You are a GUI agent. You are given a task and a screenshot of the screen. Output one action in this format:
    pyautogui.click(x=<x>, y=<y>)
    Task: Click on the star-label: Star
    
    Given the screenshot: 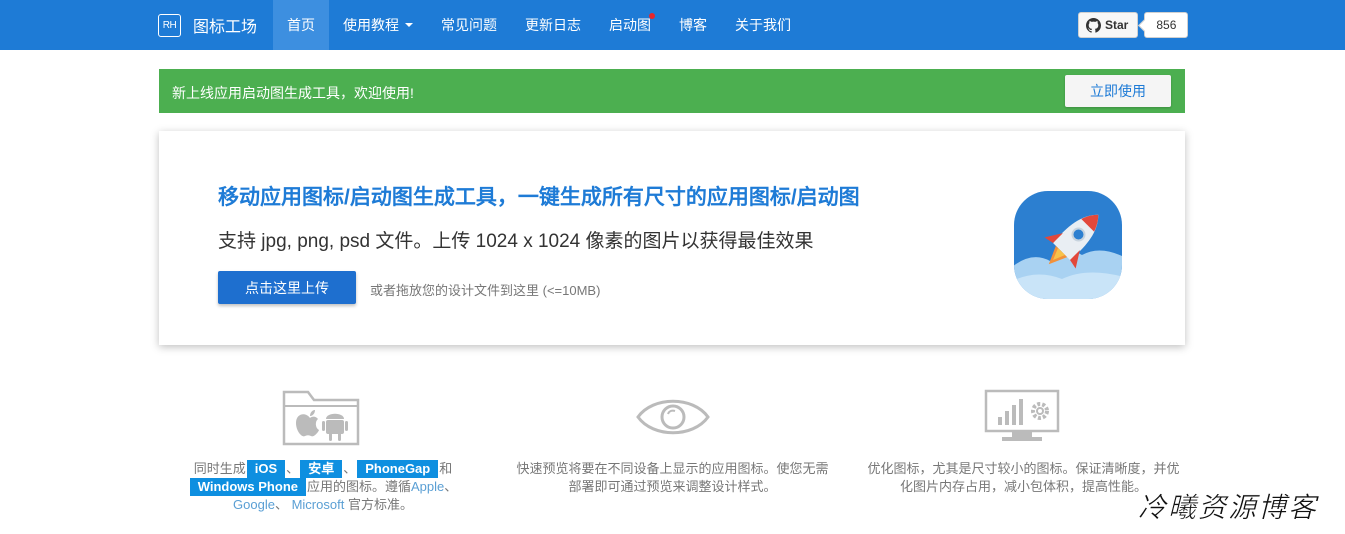 What is the action you would take?
    pyautogui.click(x=1117, y=25)
    